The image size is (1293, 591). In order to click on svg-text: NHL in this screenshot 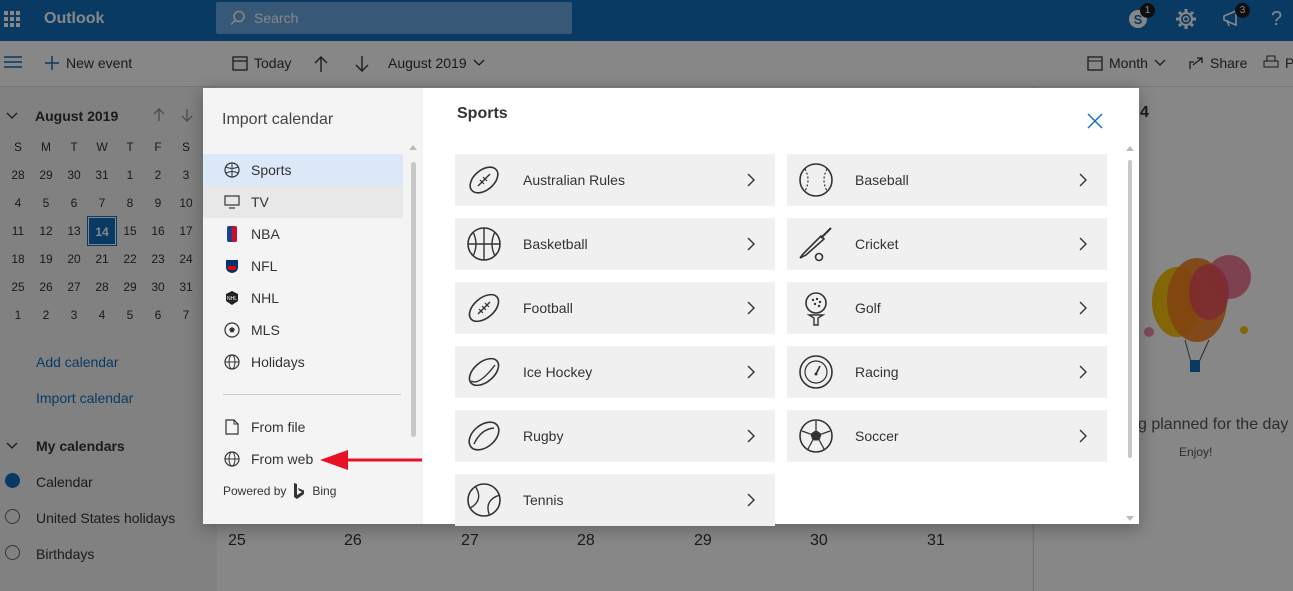, I will do `click(232, 299)`.